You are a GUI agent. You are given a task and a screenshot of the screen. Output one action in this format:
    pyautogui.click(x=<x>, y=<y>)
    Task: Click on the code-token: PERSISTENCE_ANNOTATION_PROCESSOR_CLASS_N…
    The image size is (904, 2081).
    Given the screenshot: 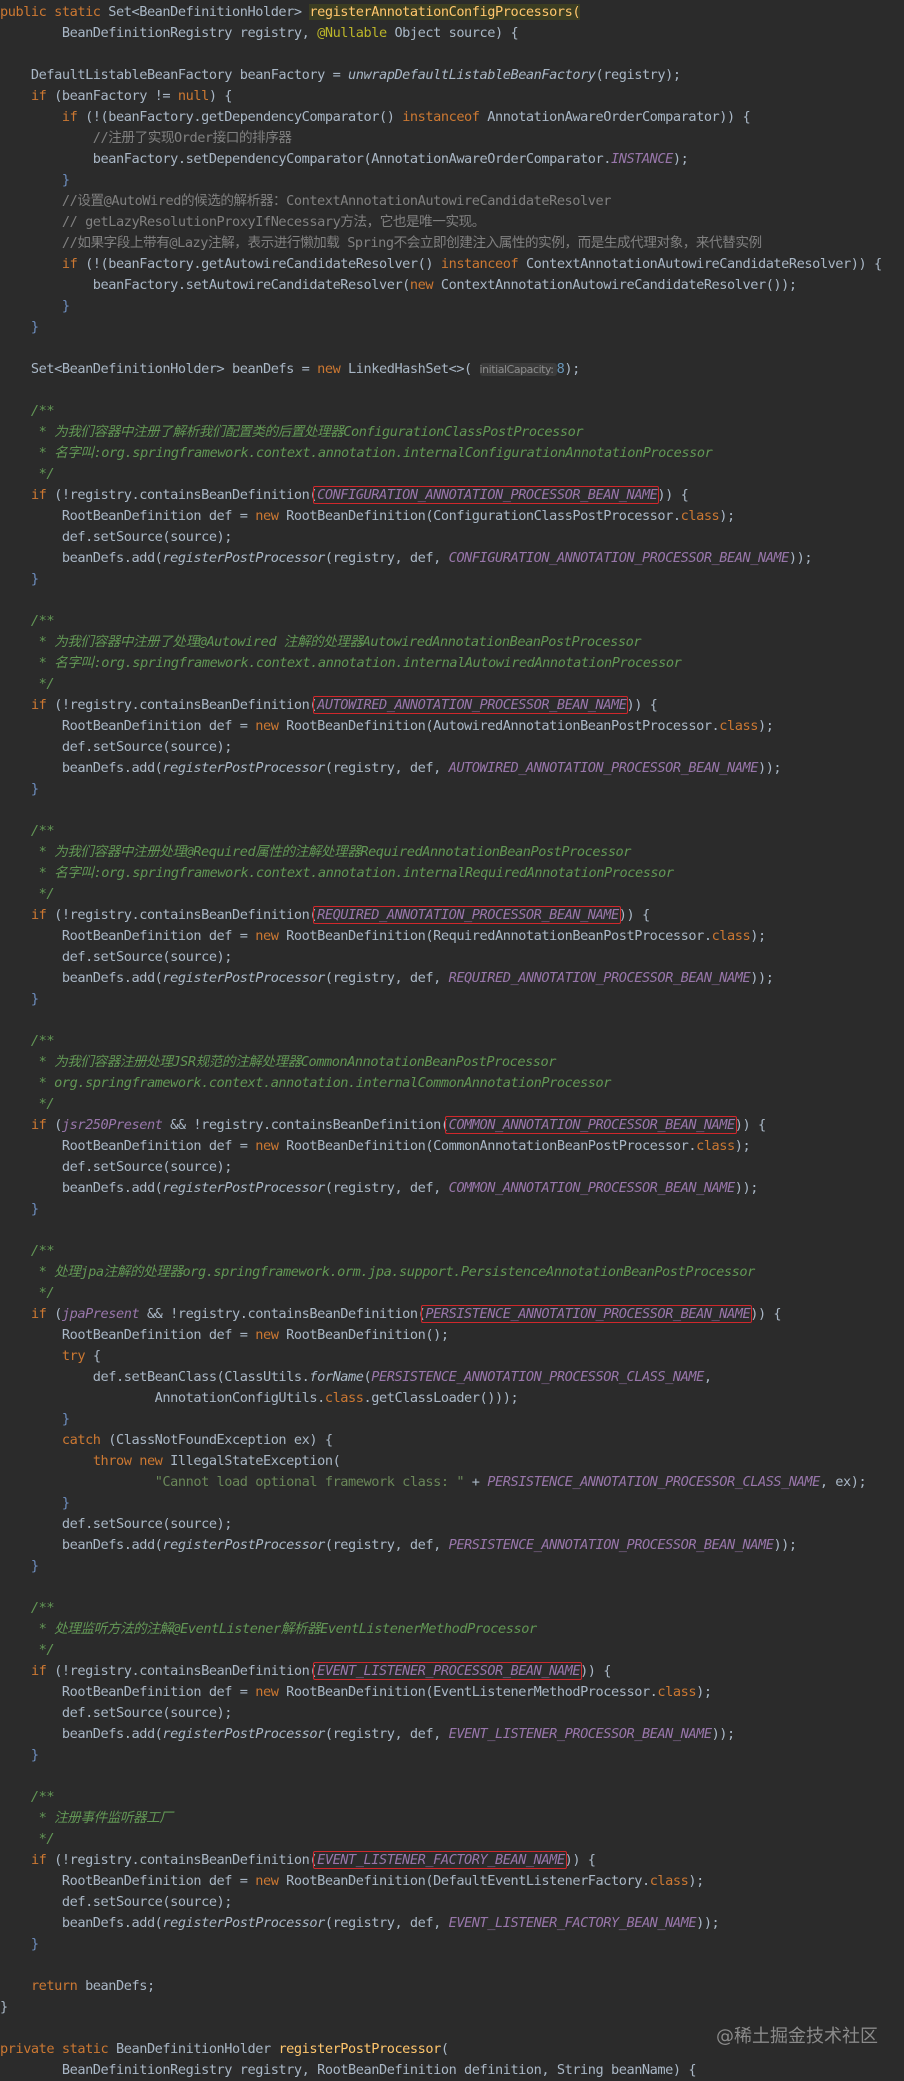 What is the action you would take?
    pyautogui.click(x=653, y=1482)
    